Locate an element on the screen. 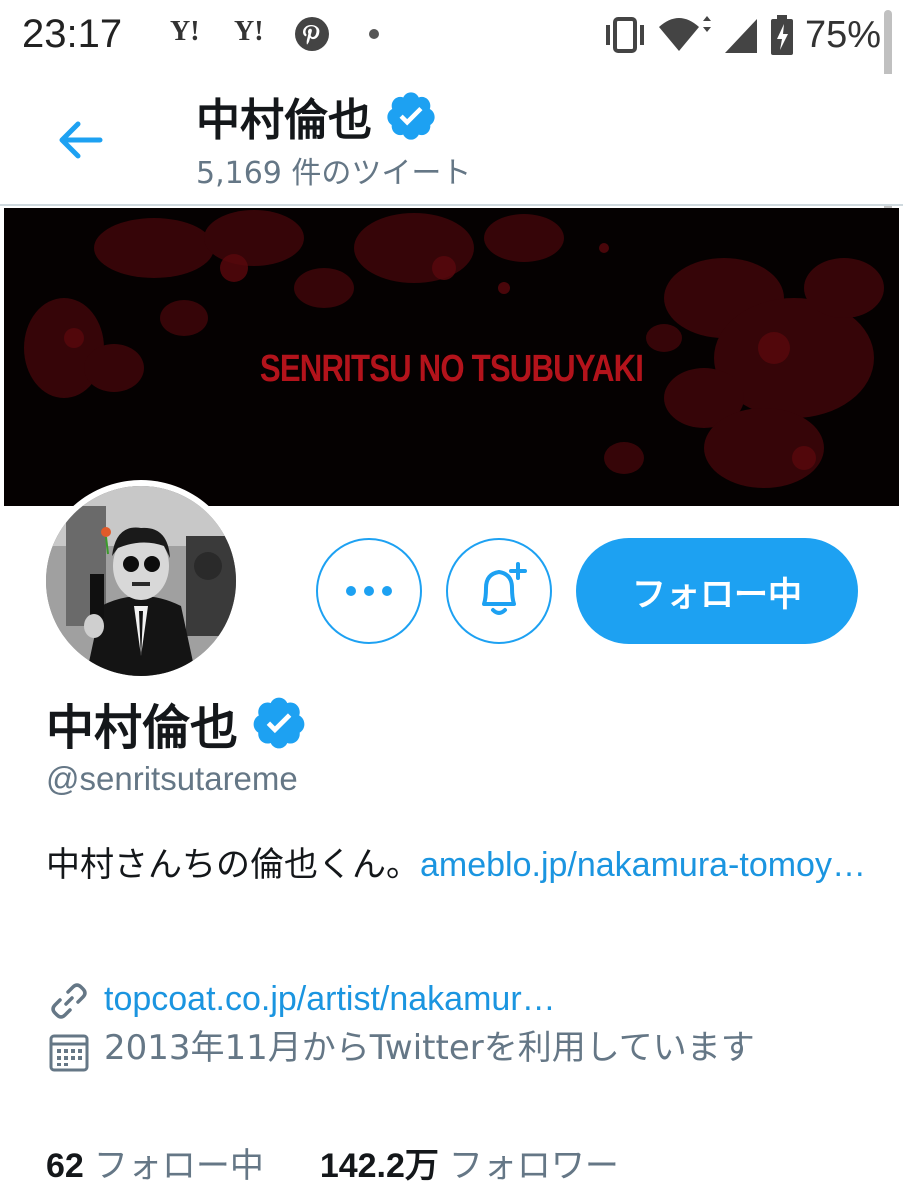 The image size is (903, 1200). pinterest-icon is located at coordinates (312, 34).